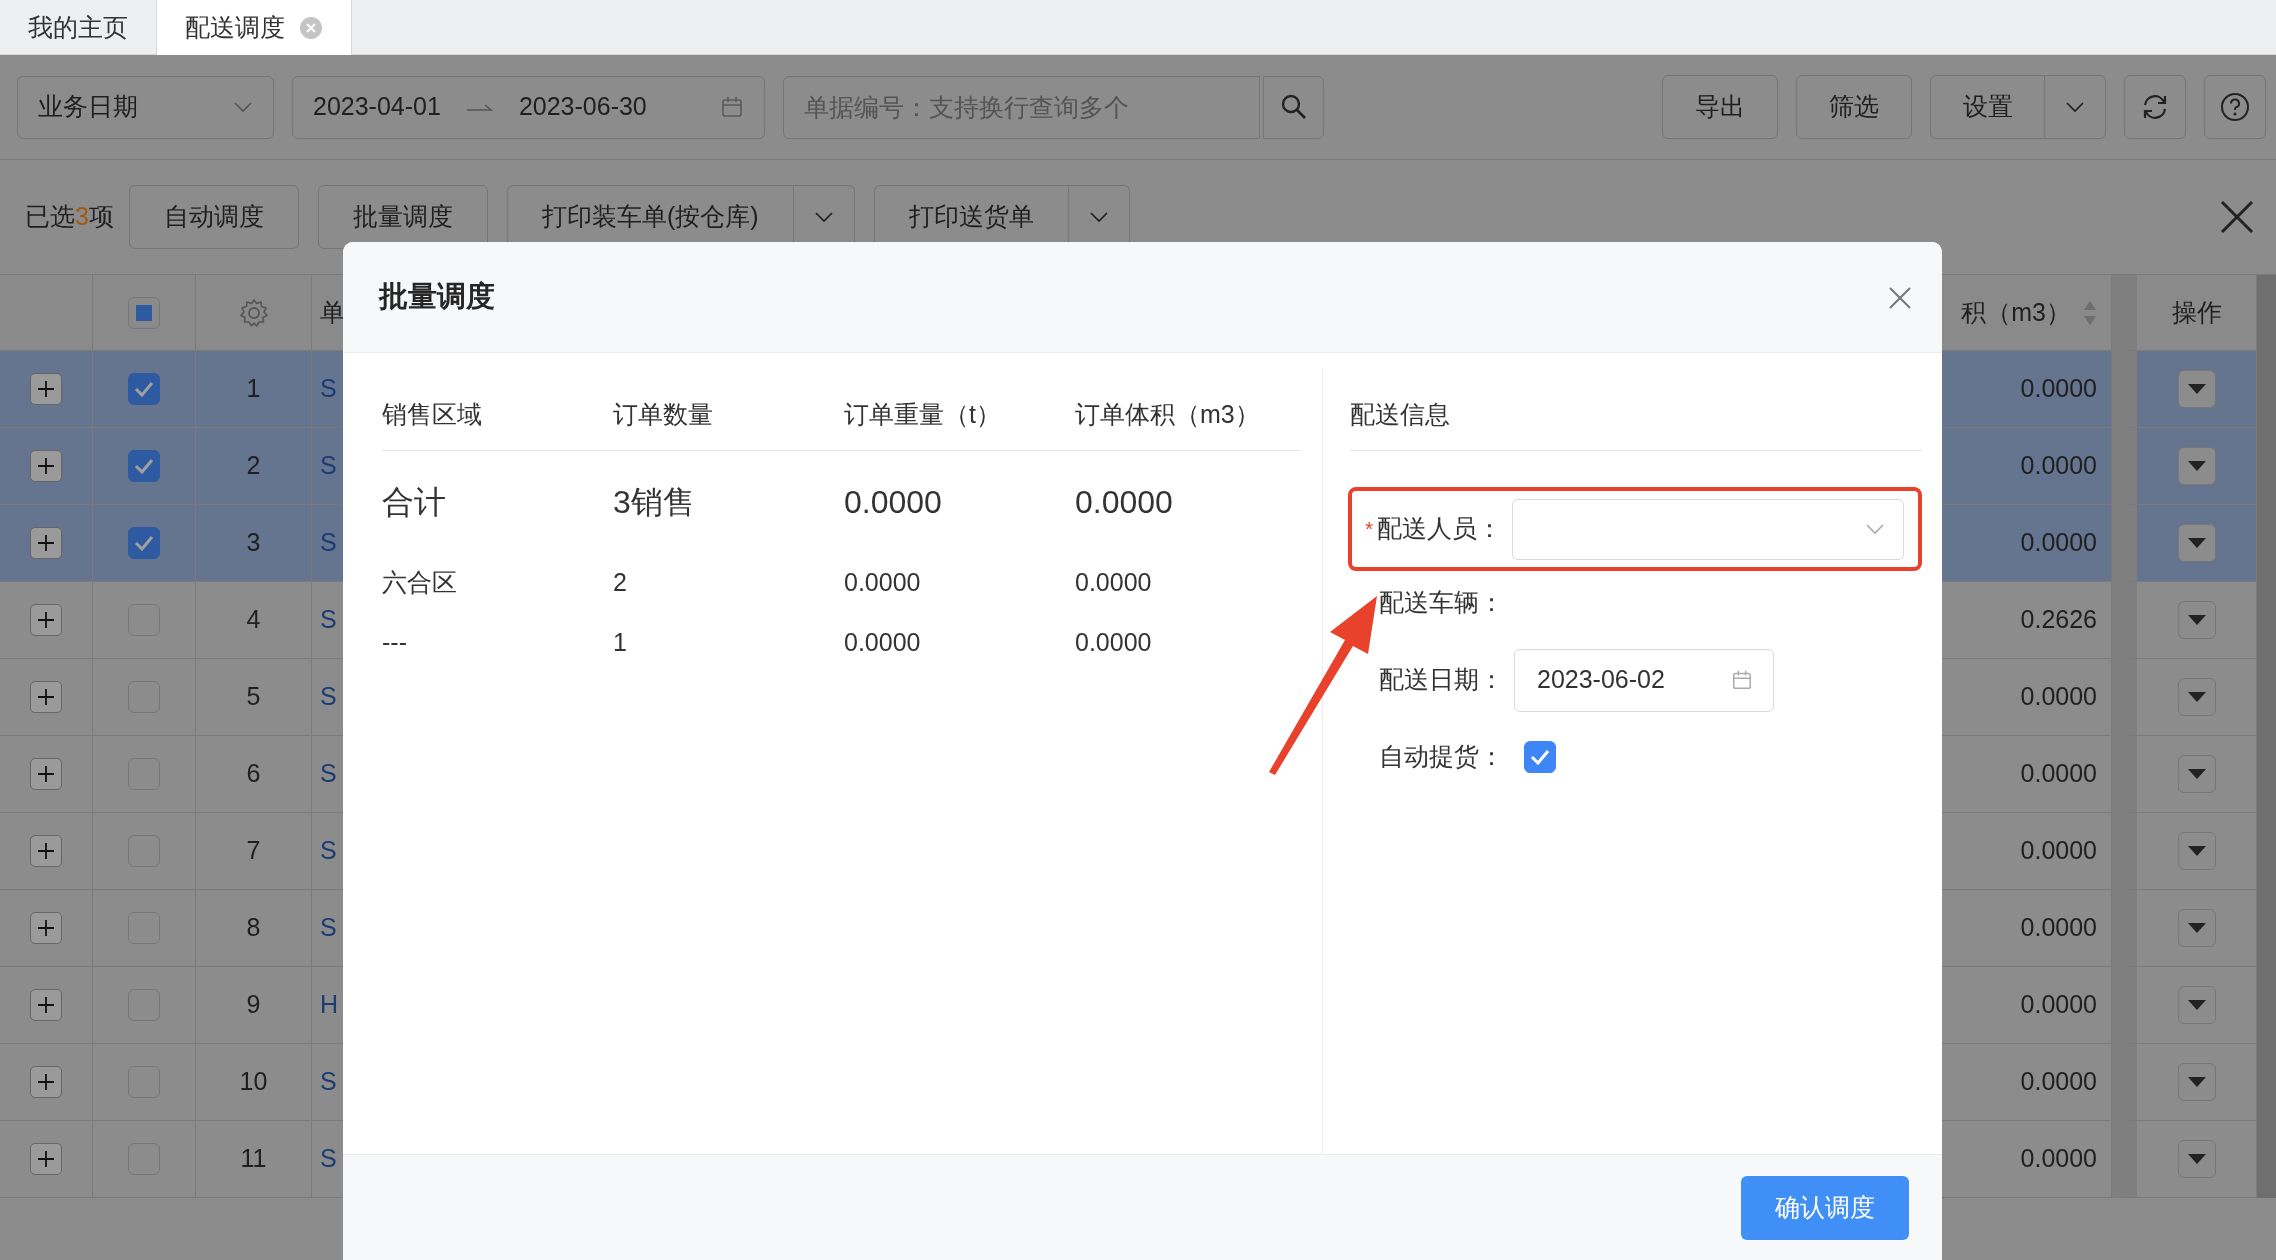 This screenshot has width=2276, height=1260. What do you see at coordinates (1441, 603) in the screenshot?
I see `field-label: 配送车辆：` at bounding box center [1441, 603].